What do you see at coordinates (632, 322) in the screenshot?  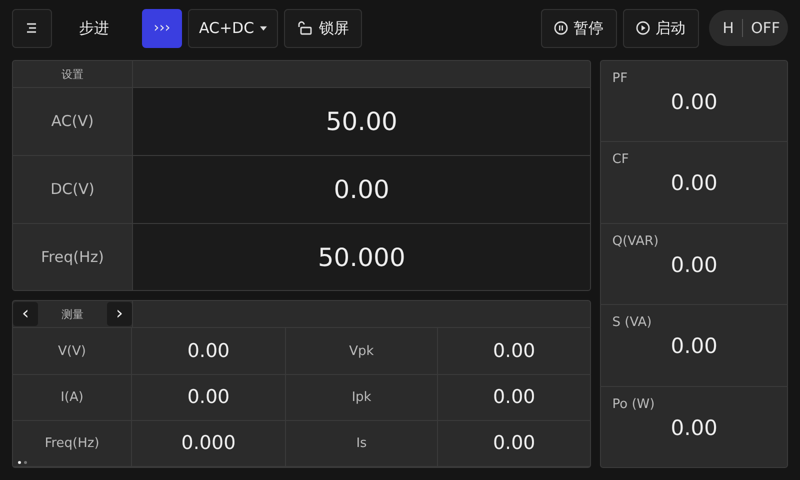 I see `reading-label: S (VA)` at bounding box center [632, 322].